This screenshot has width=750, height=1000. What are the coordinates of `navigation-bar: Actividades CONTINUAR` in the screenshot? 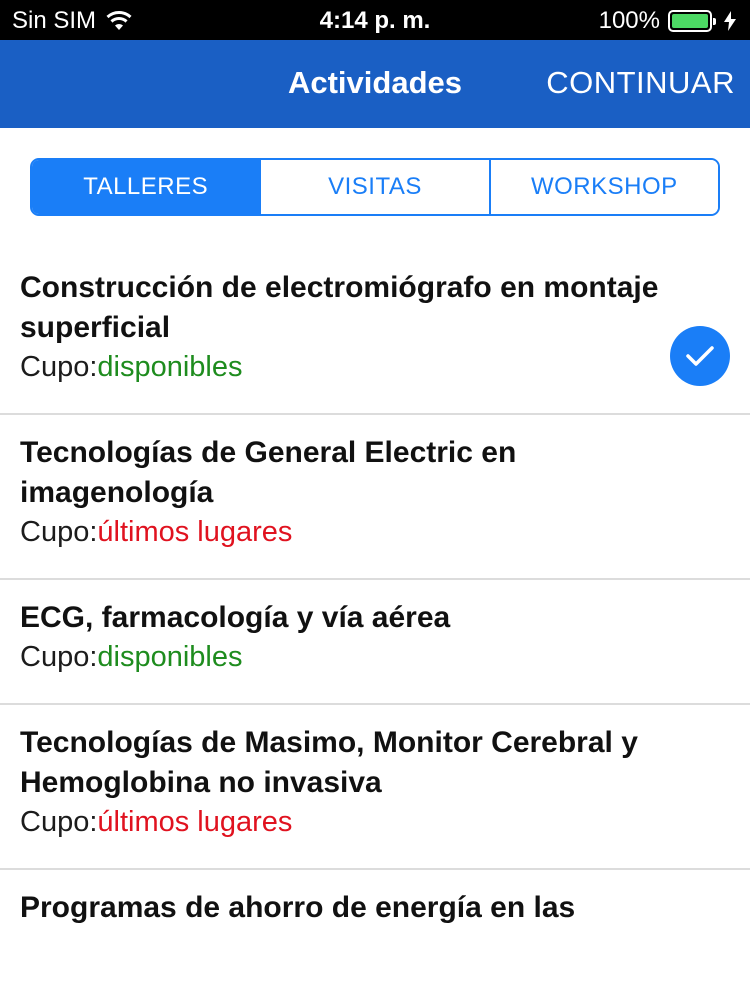 It's located at (375, 84).